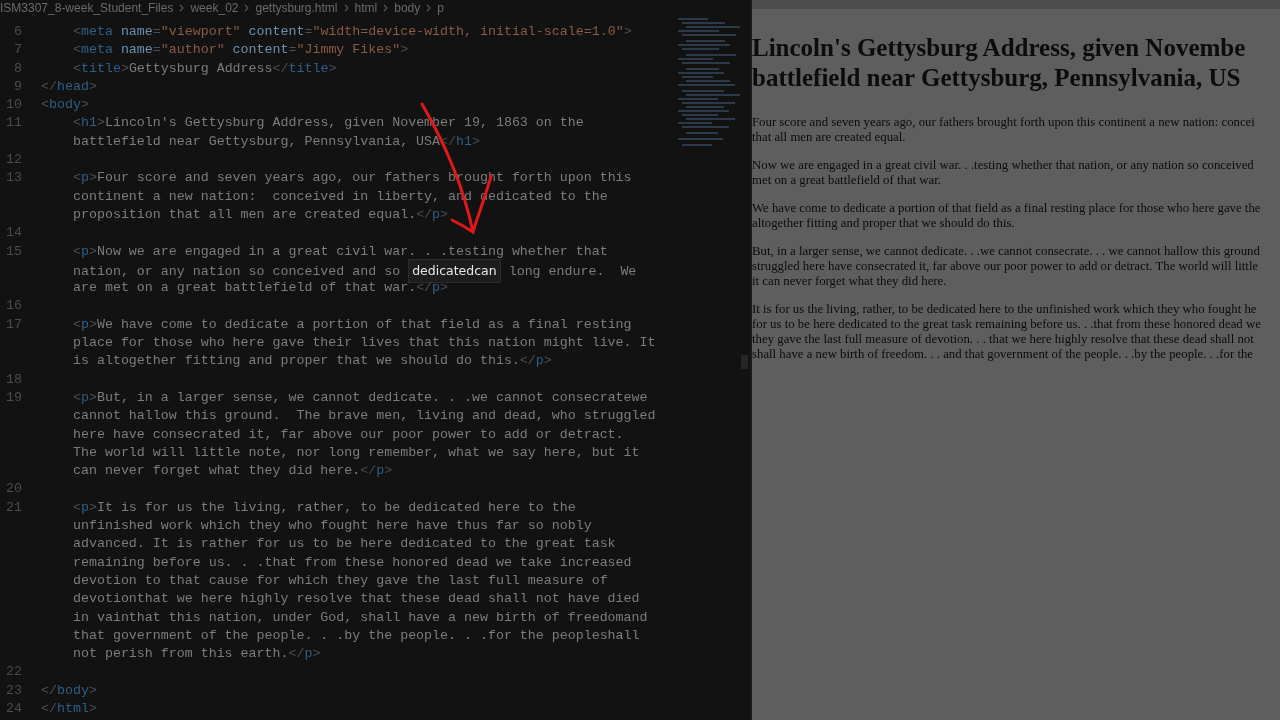  I want to click on line-number: 16, so click(14, 306).